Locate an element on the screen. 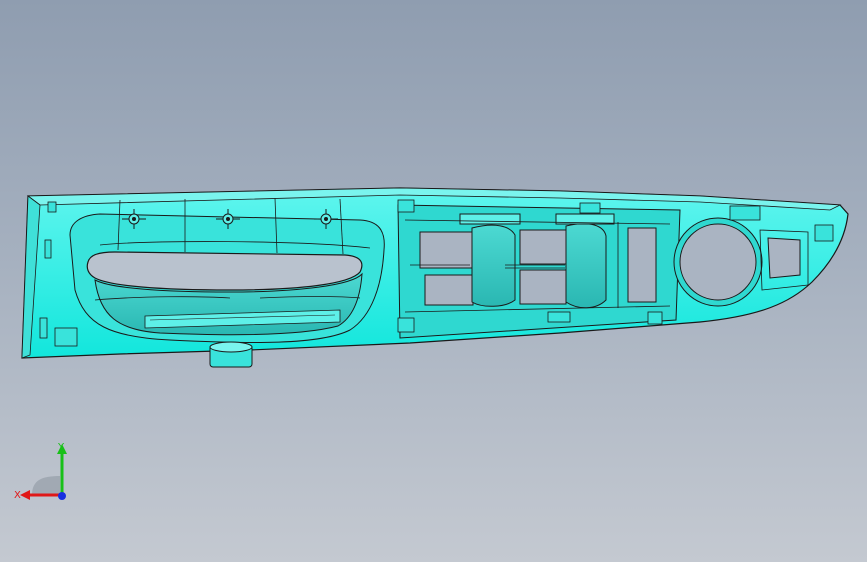  mirror-switch-hole is located at coordinates (718, 262).